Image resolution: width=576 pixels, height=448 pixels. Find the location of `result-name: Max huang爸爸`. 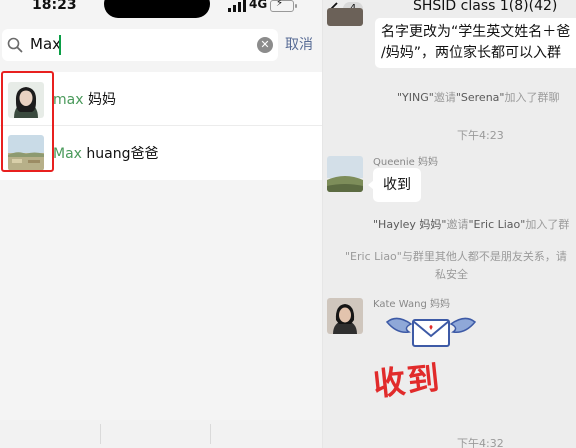

result-name: Max huang爸爸 is located at coordinates (106, 154).